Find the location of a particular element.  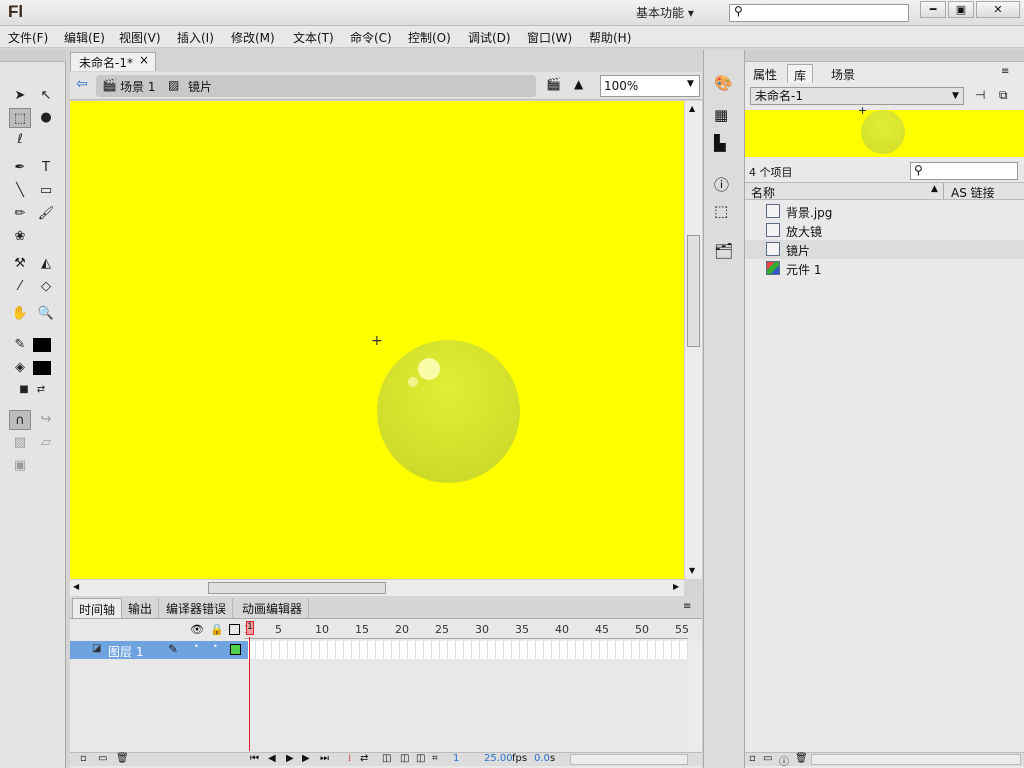

edit-symbols-icon: ▲ is located at coordinates (578, 84).